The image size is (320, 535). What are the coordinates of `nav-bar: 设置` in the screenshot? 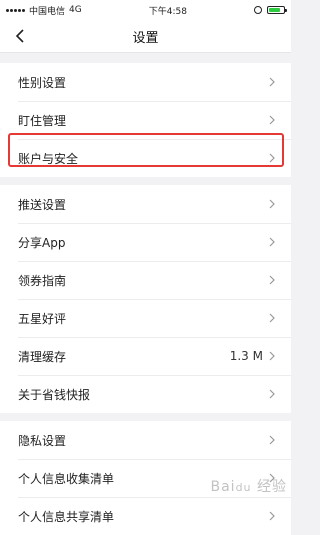 It's located at (145, 36).